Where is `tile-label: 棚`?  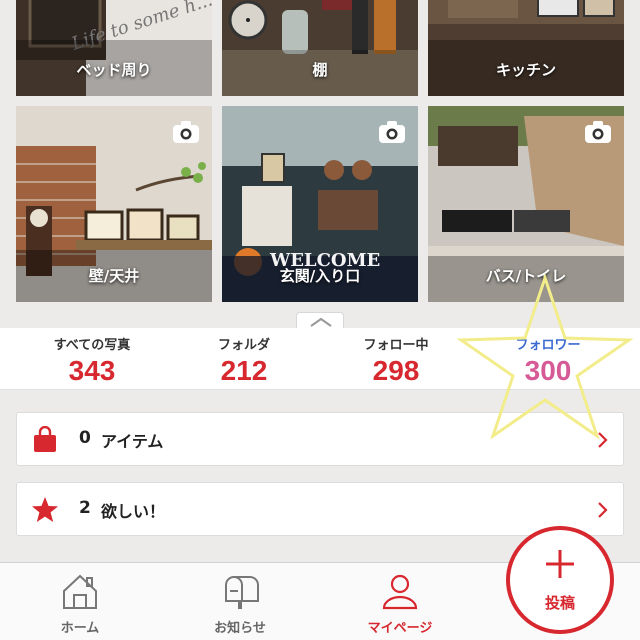 tile-label: 棚 is located at coordinates (320, 70).